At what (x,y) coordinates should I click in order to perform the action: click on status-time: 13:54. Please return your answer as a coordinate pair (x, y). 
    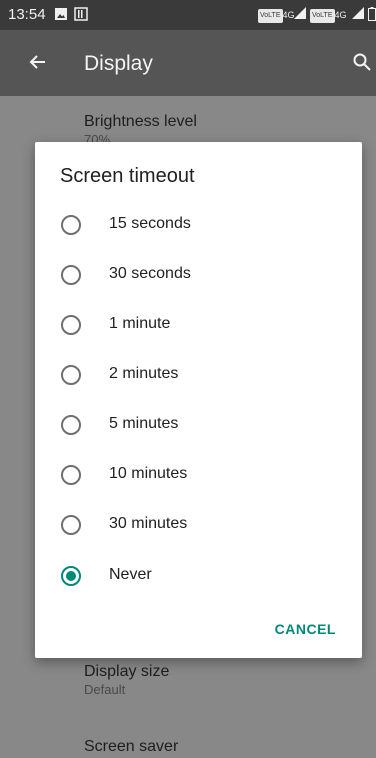
    Looking at the image, I should click on (27, 14).